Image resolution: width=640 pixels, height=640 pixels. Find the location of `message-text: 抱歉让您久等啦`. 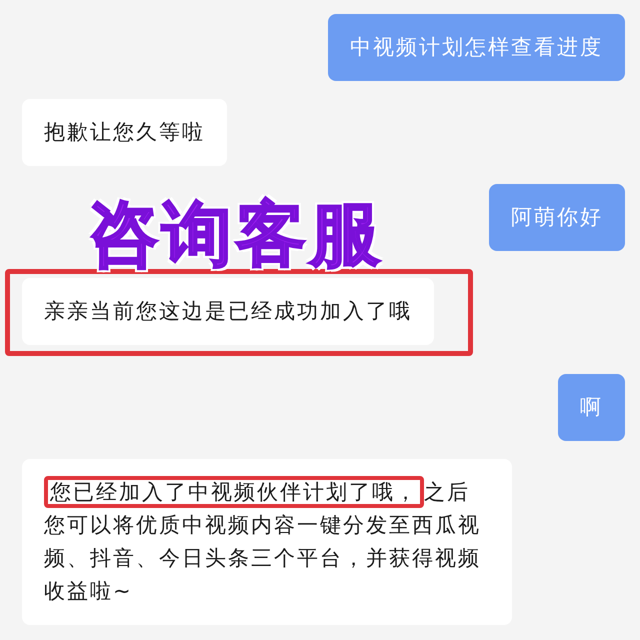

message-text: 抱歉让您久等啦 is located at coordinates (124, 132).